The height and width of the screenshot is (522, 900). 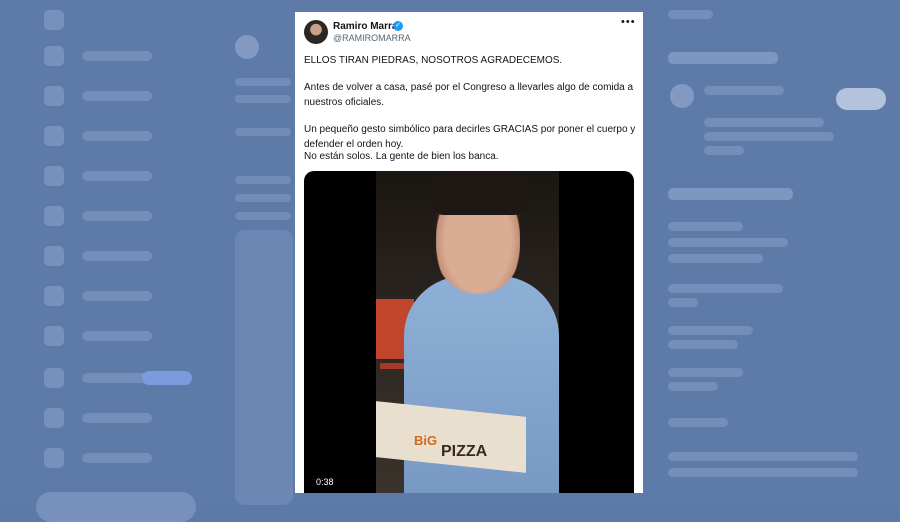 What do you see at coordinates (479, 193) in the screenshot?
I see `person-hair` at bounding box center [479, 193].